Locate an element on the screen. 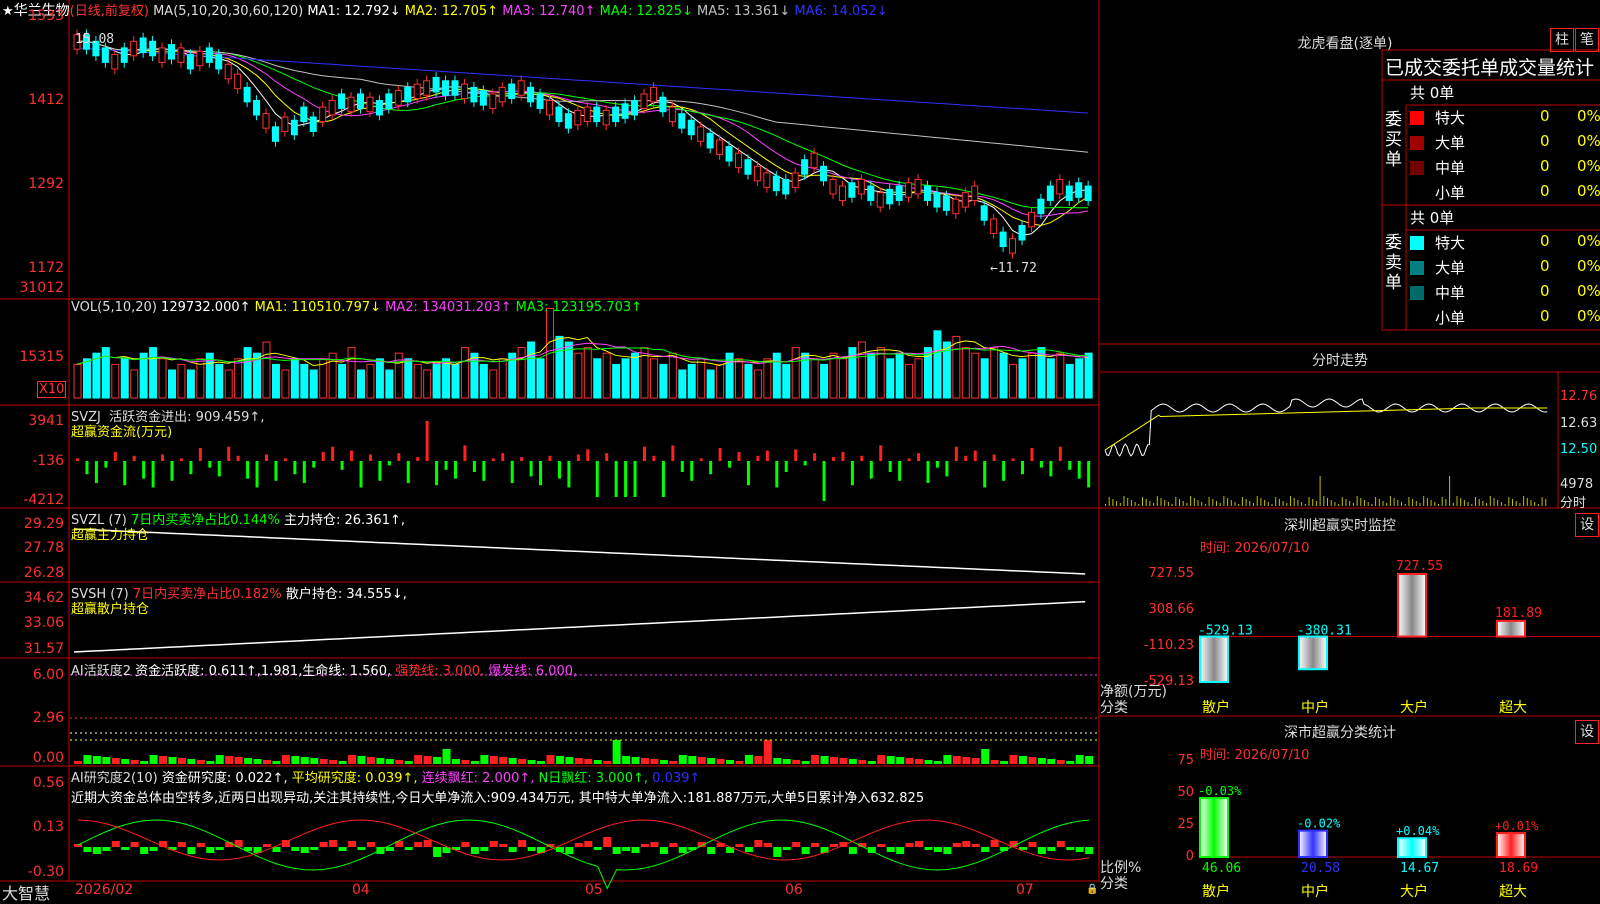 The image size is (1600, 904). bar-view-button: 柱 is located at coordinates (1562, 40).